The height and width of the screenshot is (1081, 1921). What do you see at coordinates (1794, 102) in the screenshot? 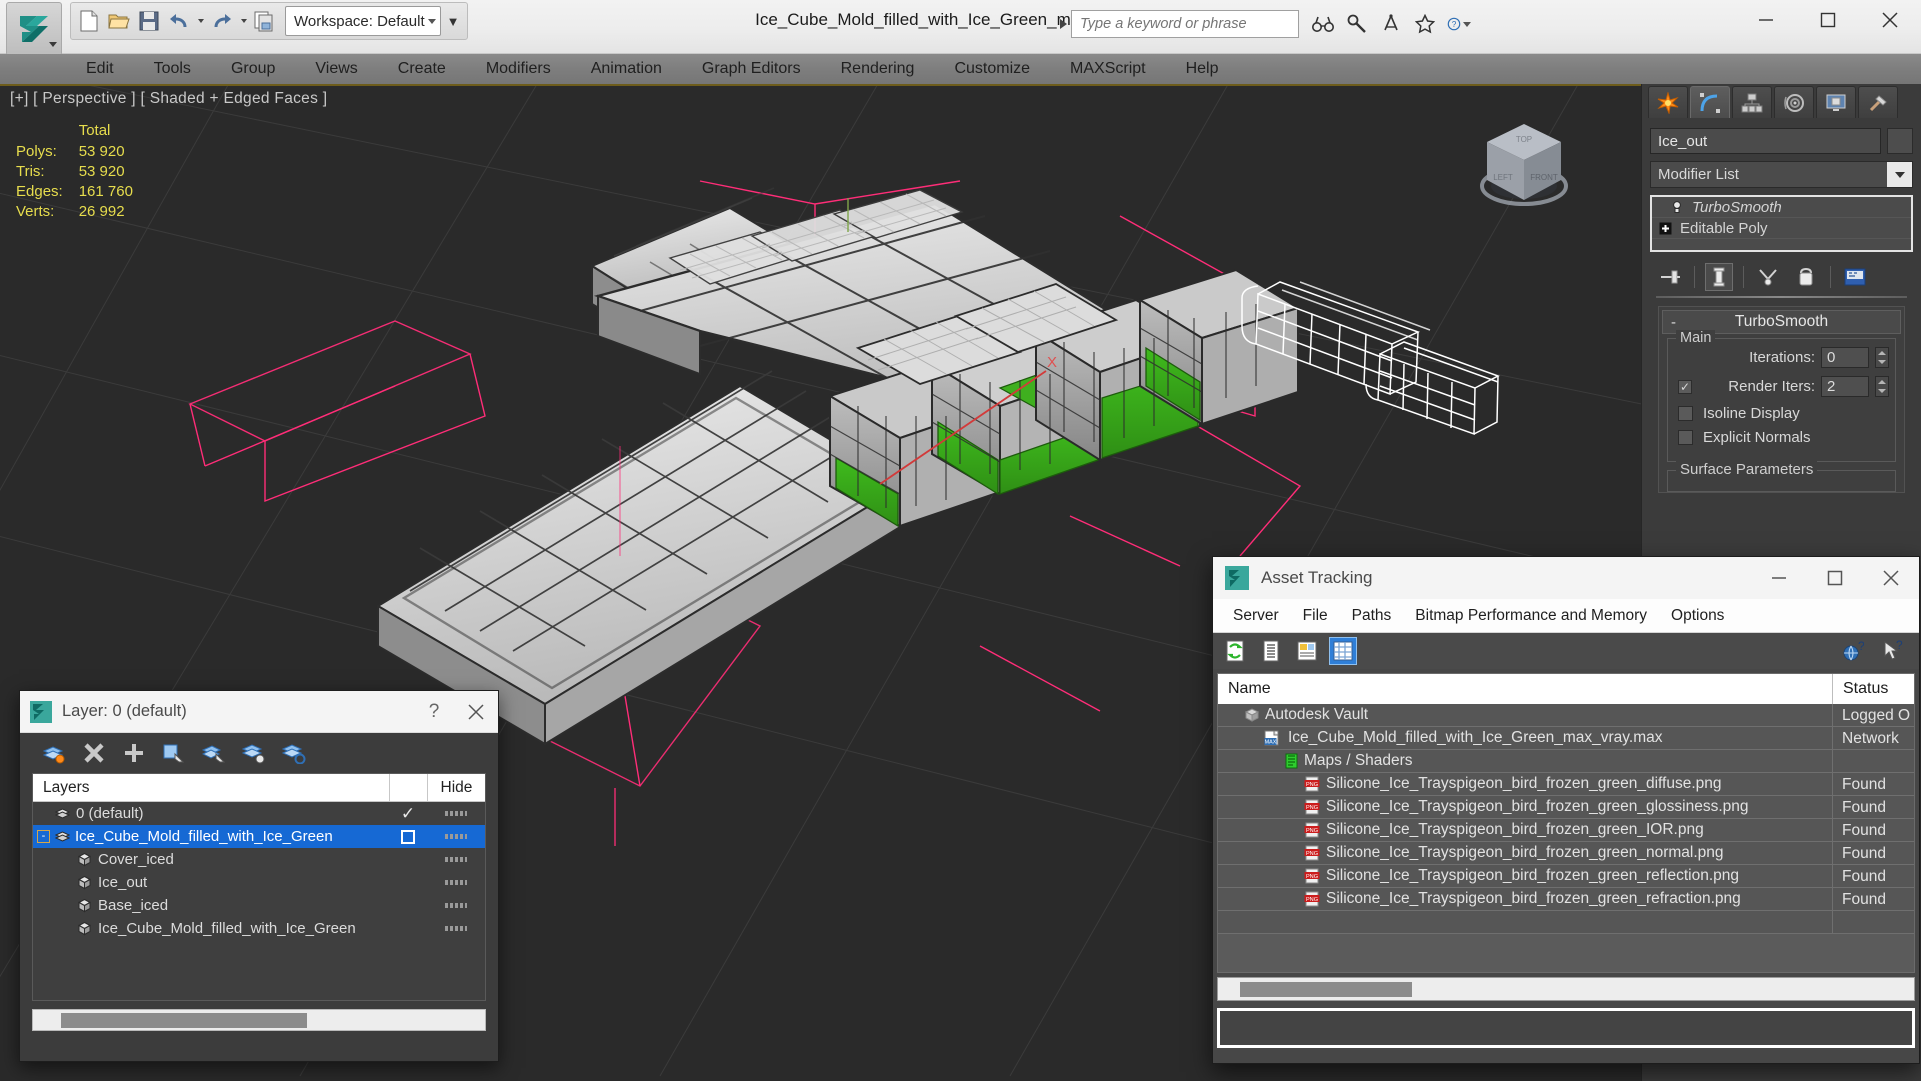
I see `motion-tab` at bounding box center [1794, 102].